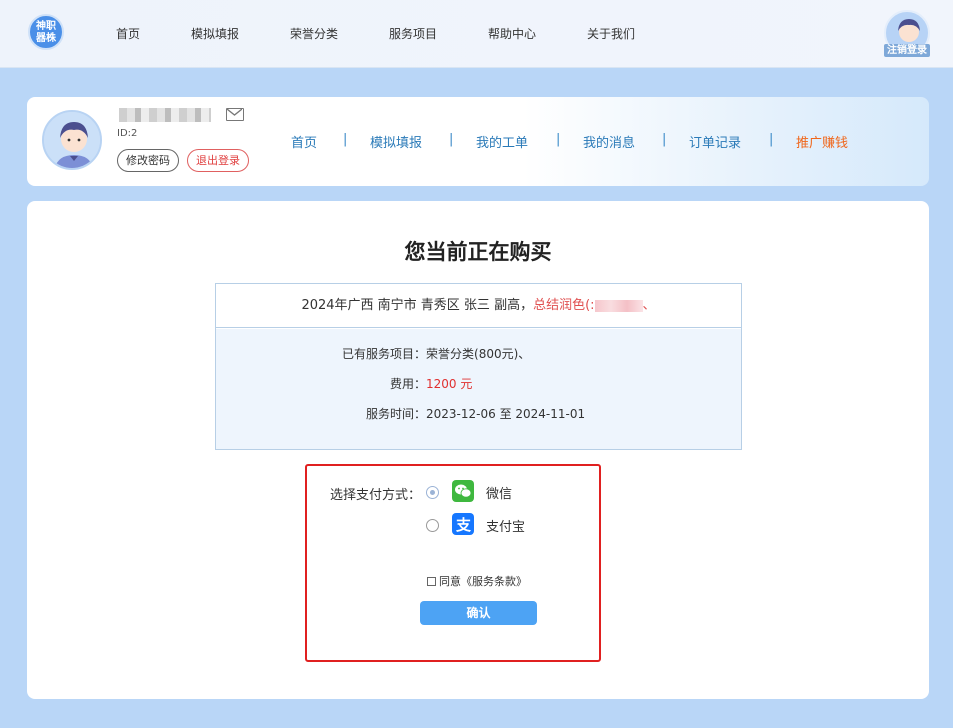 The width and height of the screenshot is (953, 728). Describe the element at coordinates (413, 33) in the screenshot. I see `nav-services: 服务项目` at that location.